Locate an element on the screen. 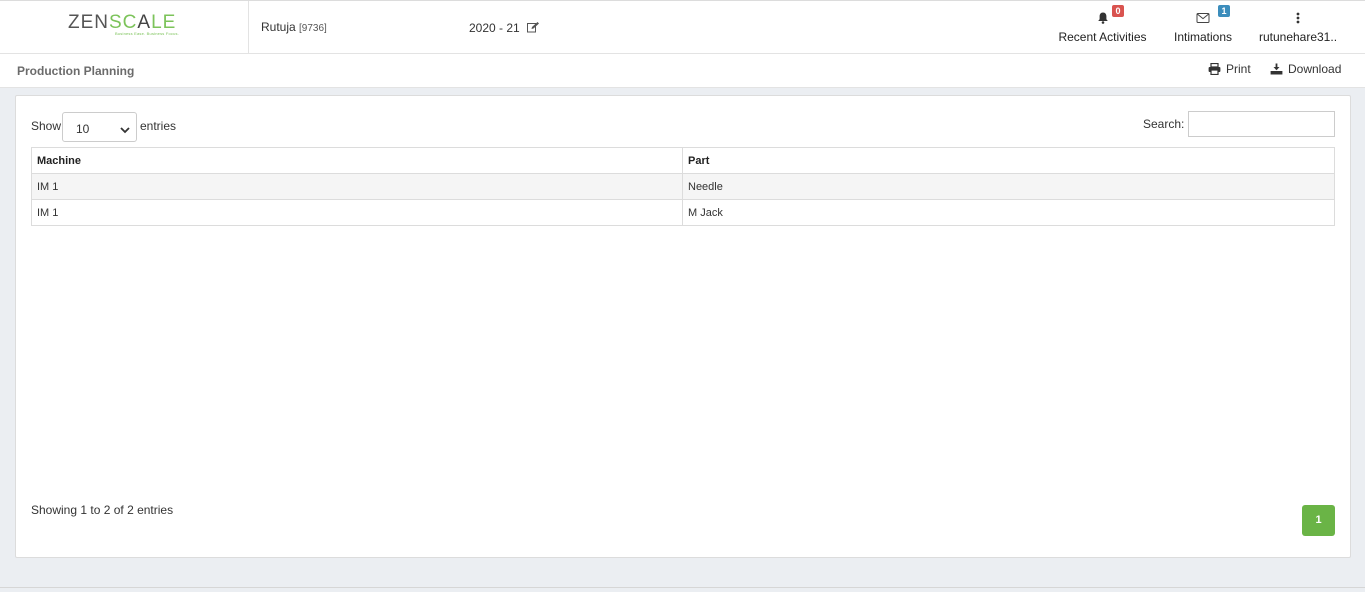  vertical-dots-icon is located at coordinates (1298, 19).